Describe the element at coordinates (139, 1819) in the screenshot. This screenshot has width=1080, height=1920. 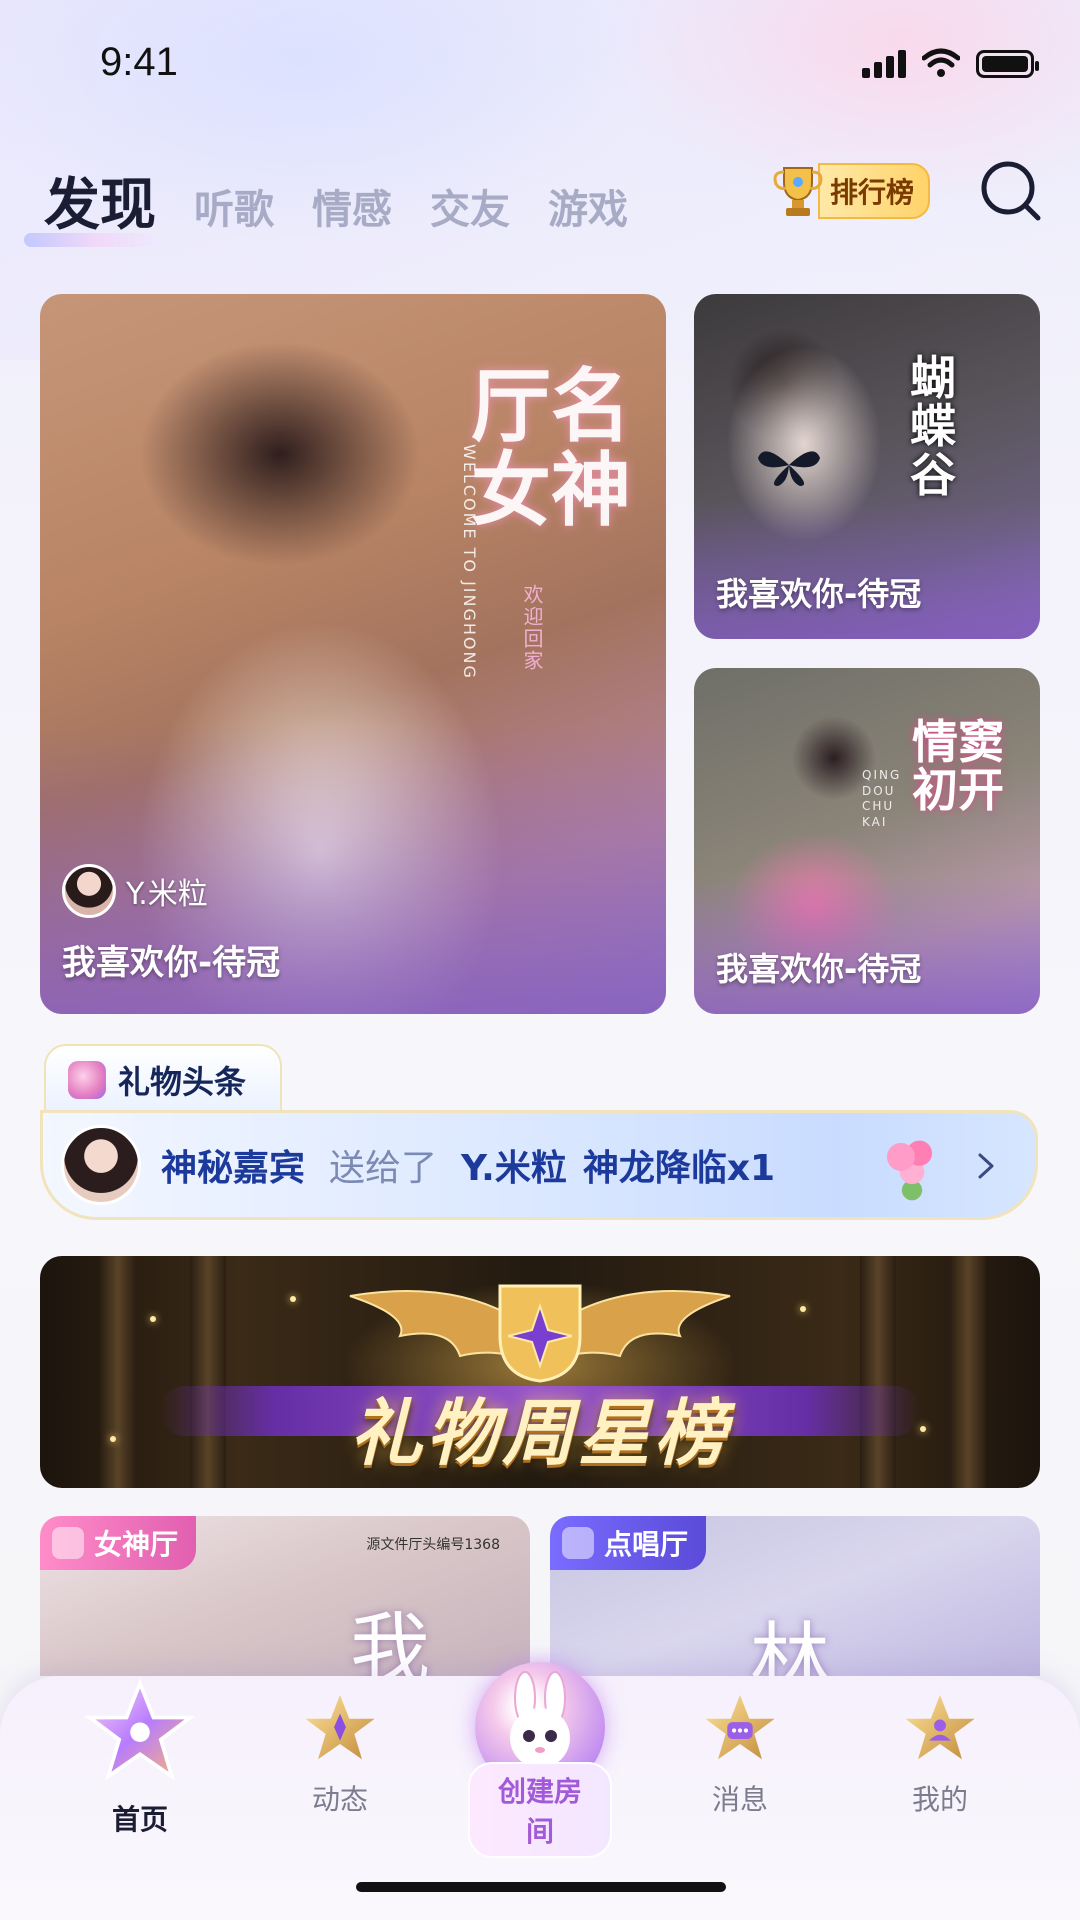
I see `tab-label: 首页` at that location.